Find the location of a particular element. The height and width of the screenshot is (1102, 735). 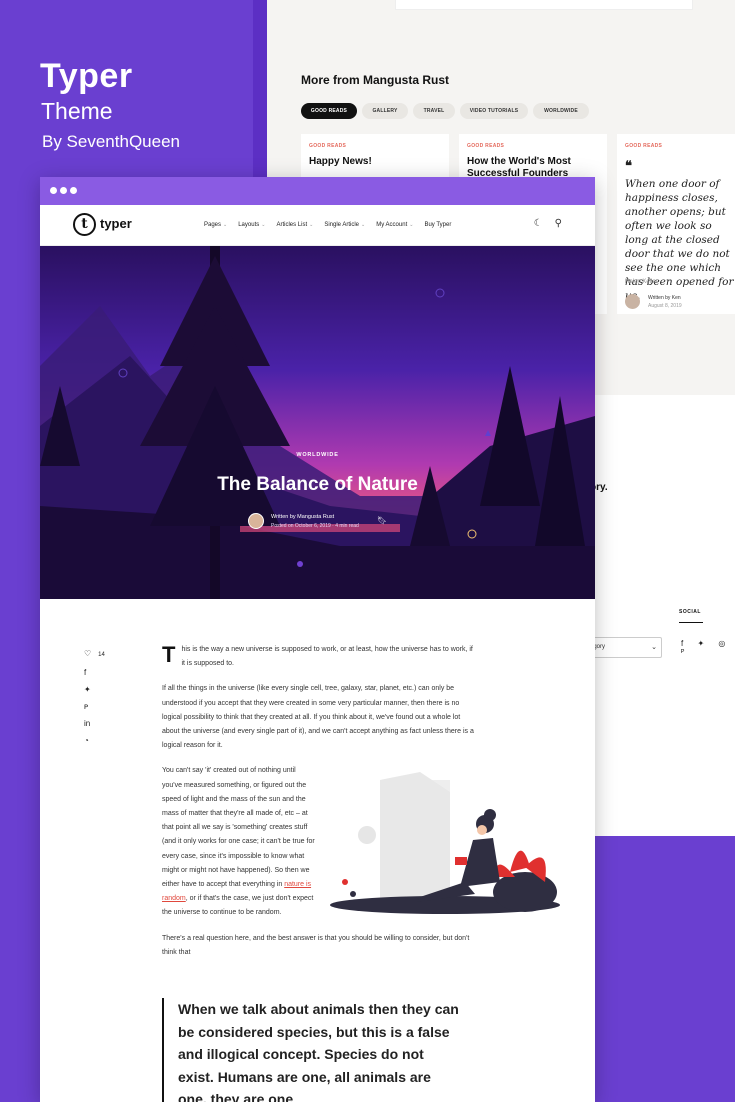

nav-item-buy-typer: Buy Typer is located at coordinates (437, 225).